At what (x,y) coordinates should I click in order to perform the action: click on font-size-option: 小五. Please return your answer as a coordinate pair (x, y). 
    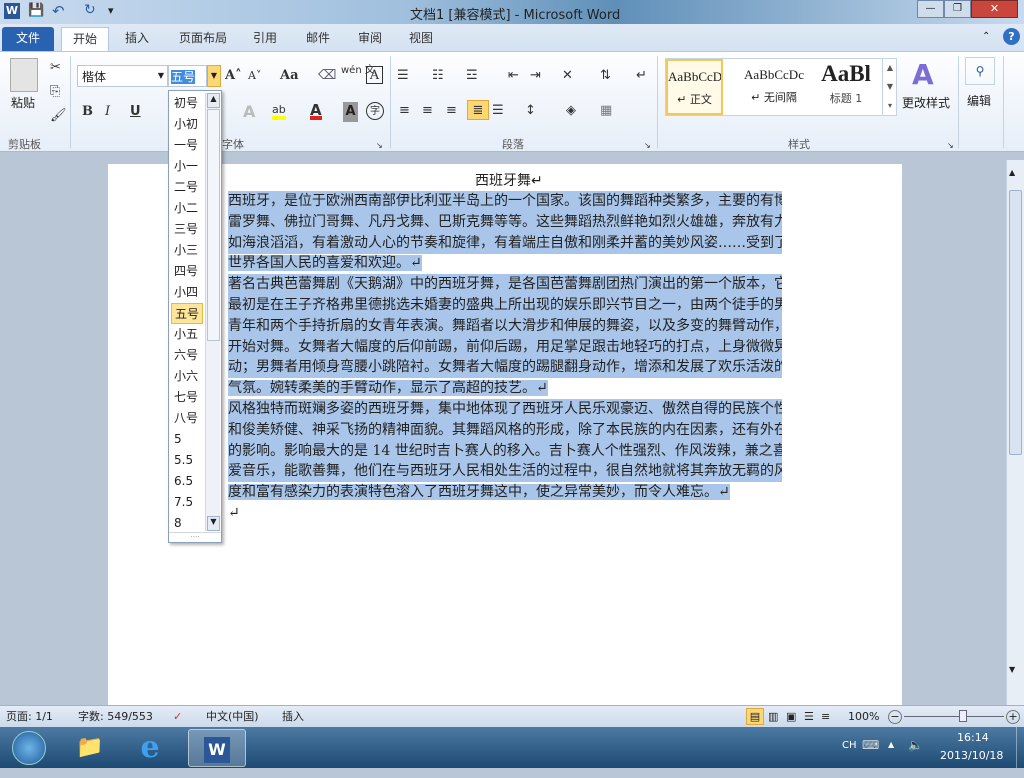
    Looking at the image, I should click on (187, 334).